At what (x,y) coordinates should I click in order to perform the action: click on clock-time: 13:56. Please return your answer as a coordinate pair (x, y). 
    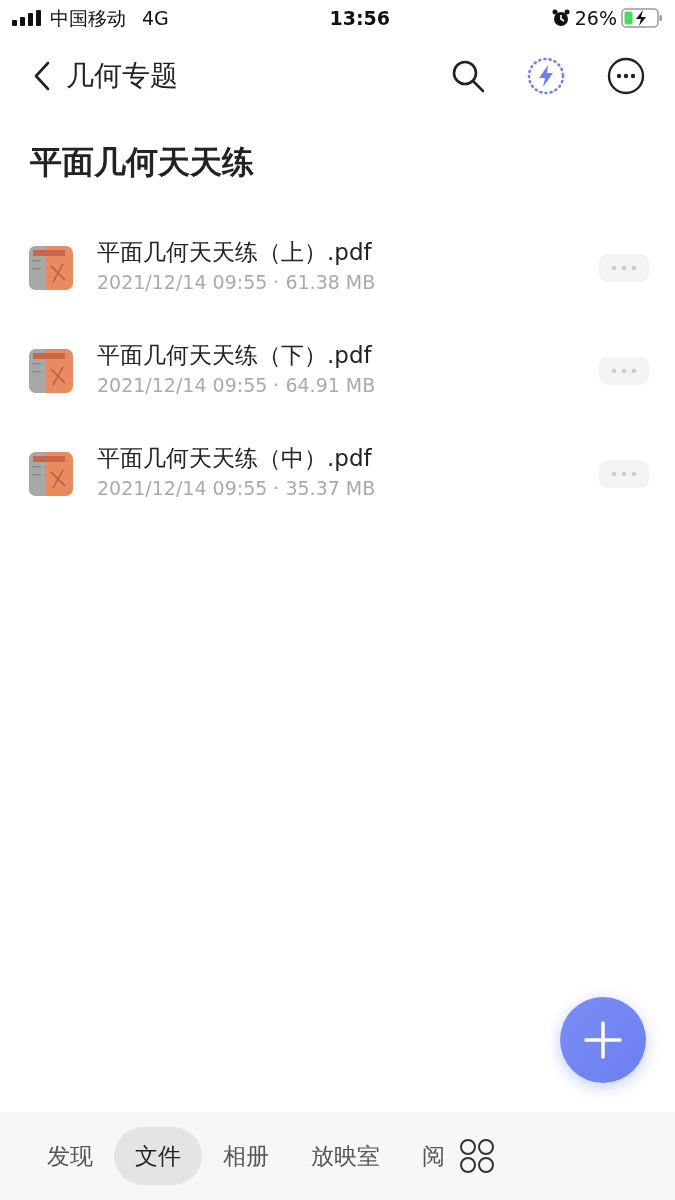
    Looking at the image, I should click on (360, 18).